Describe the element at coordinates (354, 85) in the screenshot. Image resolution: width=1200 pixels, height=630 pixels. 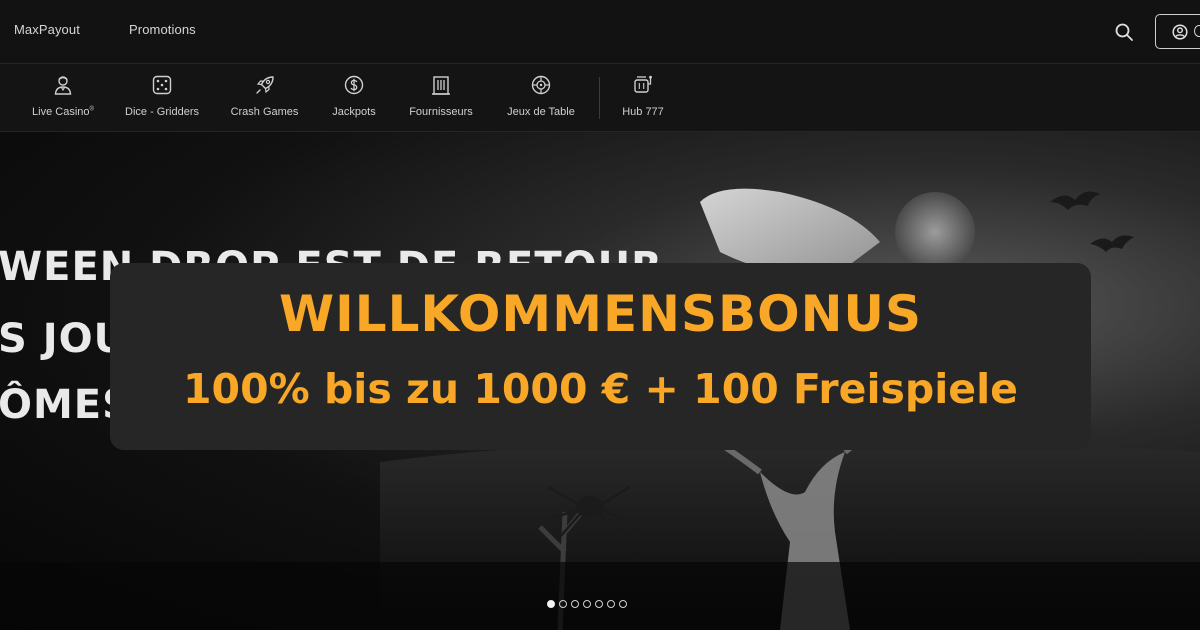
I see `dollar-coin-icon` at that location.